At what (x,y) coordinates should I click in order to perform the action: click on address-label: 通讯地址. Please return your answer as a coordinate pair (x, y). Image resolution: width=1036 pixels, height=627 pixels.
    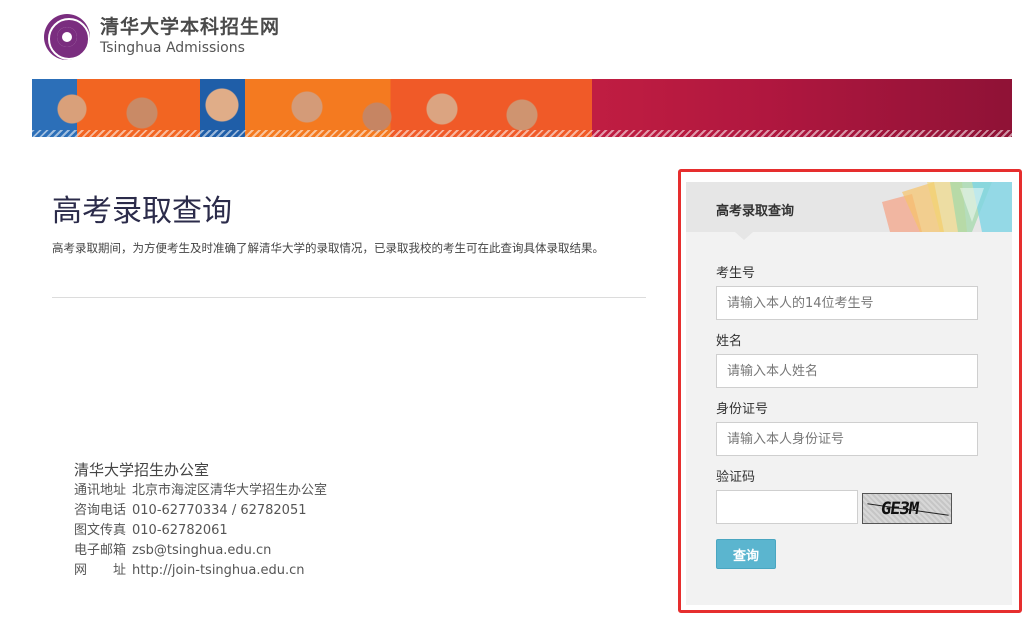
    Looking at the image, I should click on (100, 490).